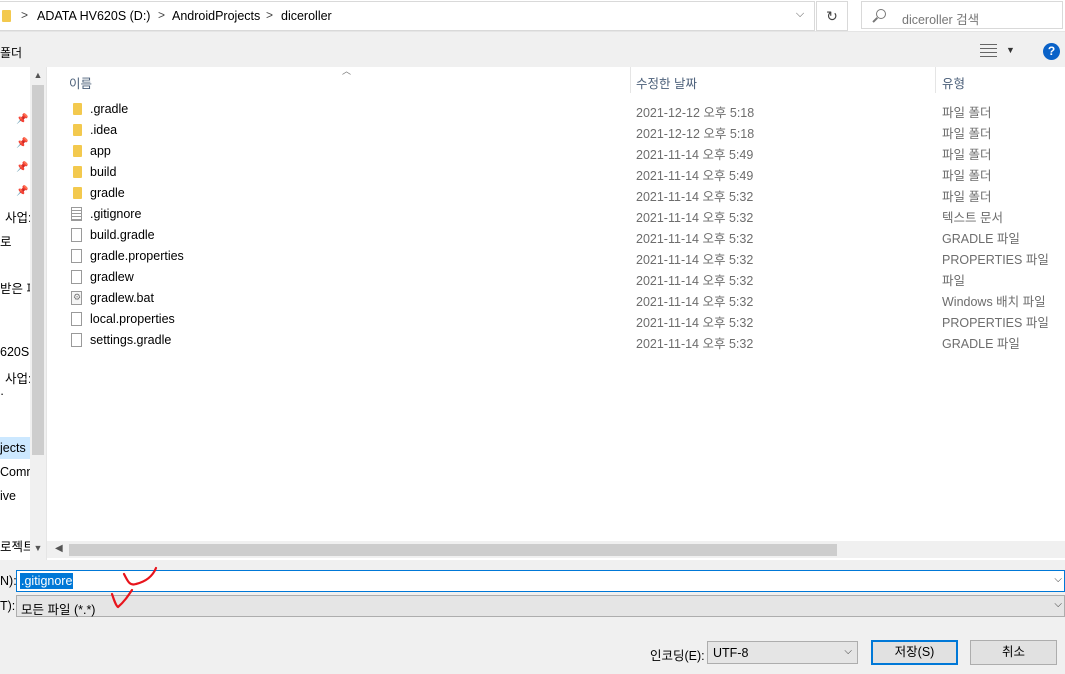  What do you see at coordinates (103, 172) in the screenshot?
I see `file-name: build` at bounding box center [103, 172].